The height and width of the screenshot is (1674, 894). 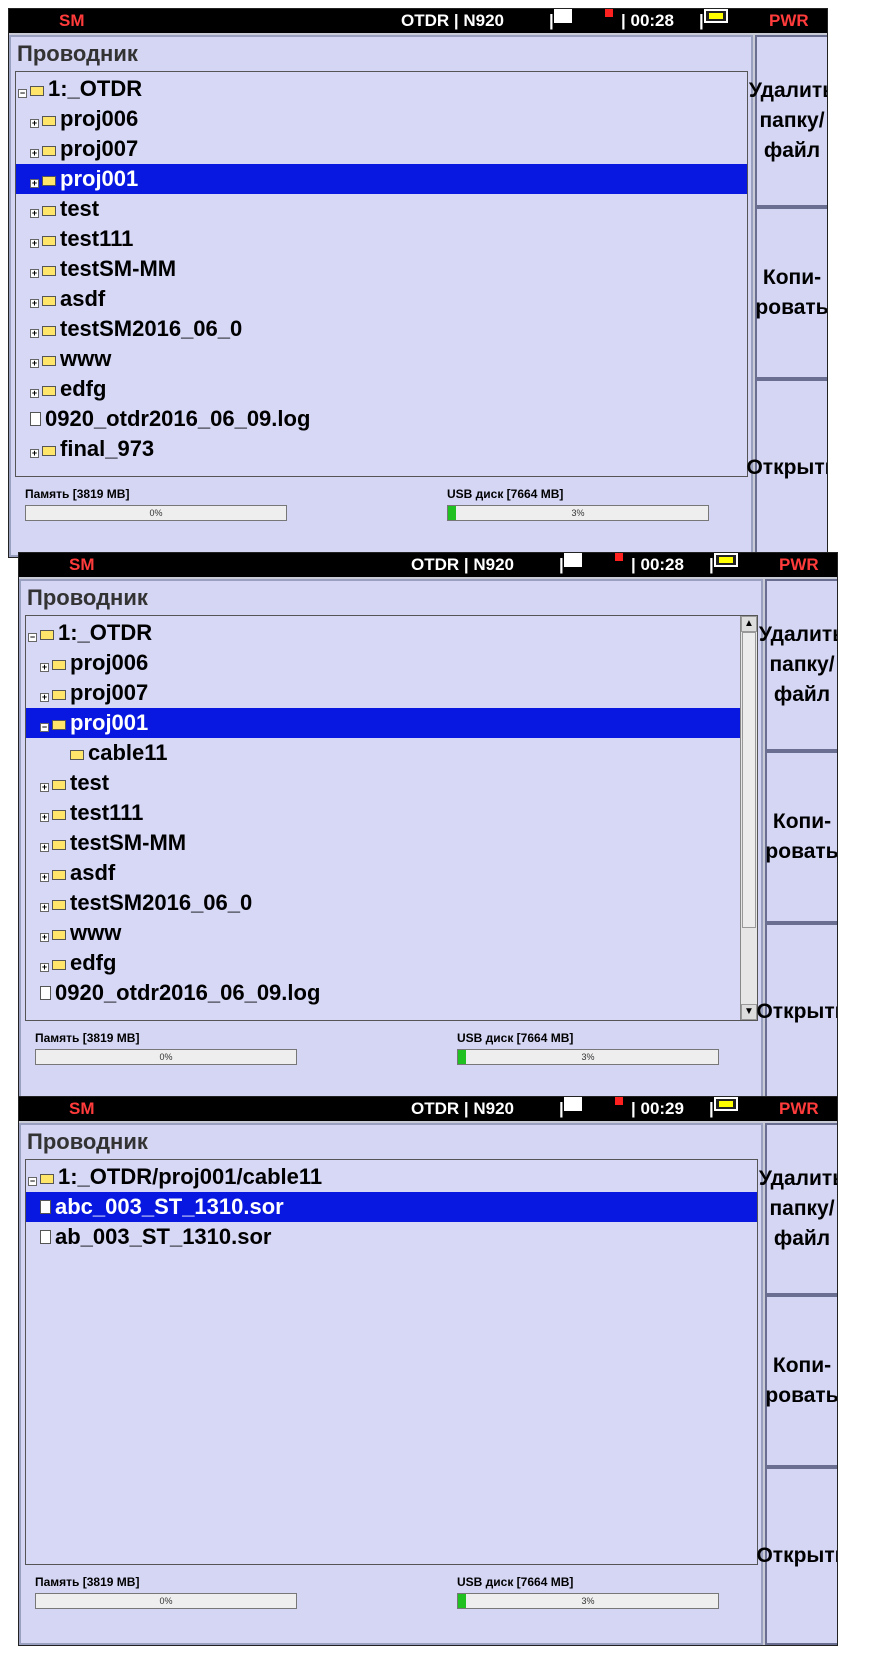 What do you see at coordinates (749, 780) in the screenshot?
I see `scroll-thumb` at bounding box center [749, 780].